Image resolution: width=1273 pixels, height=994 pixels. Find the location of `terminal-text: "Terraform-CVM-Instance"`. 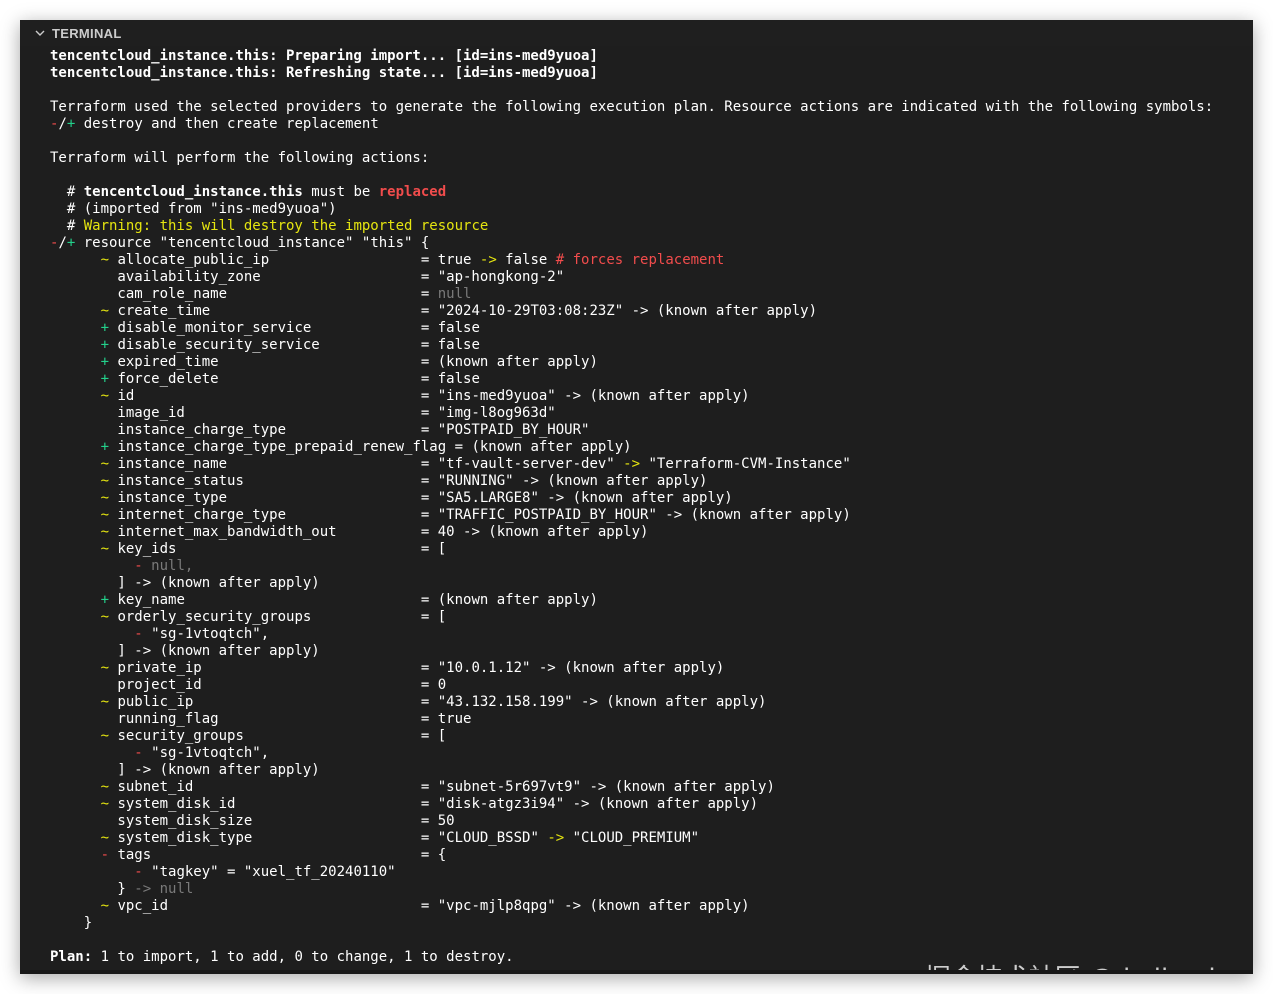

terminal-text: "Terraform-CVM-Instance" is located at coordinates (745, 464).